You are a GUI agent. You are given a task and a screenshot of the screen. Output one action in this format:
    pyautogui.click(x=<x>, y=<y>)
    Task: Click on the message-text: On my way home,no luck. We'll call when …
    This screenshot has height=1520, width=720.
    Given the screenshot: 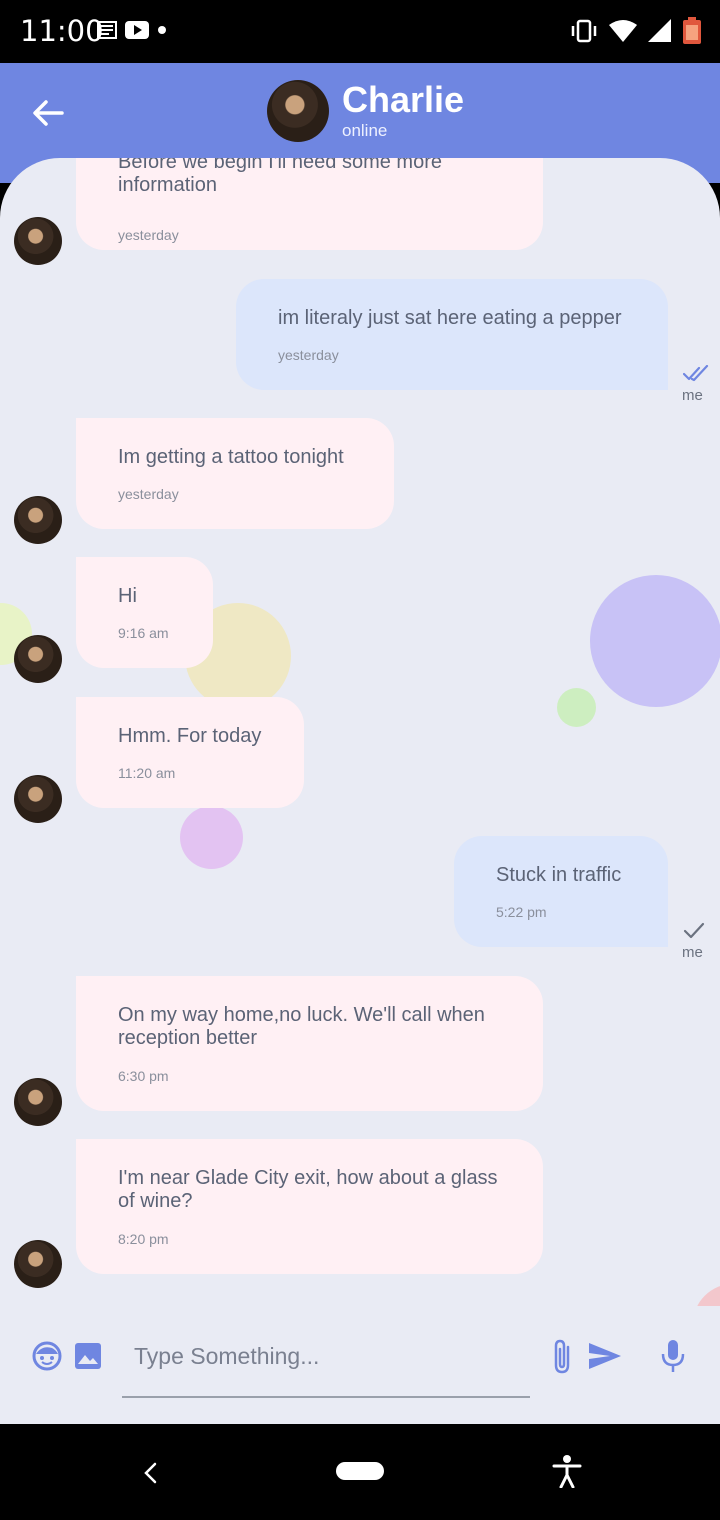 What is the action you would take?
    pyautogui.click(x=301, y=1026)
    